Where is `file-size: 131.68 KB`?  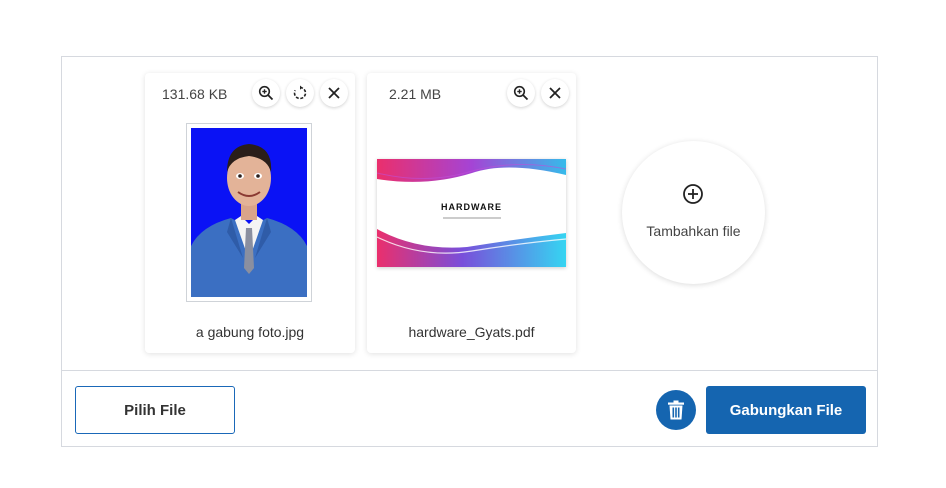
file-size: 131.68 KB is located at coordinates (195, 94).